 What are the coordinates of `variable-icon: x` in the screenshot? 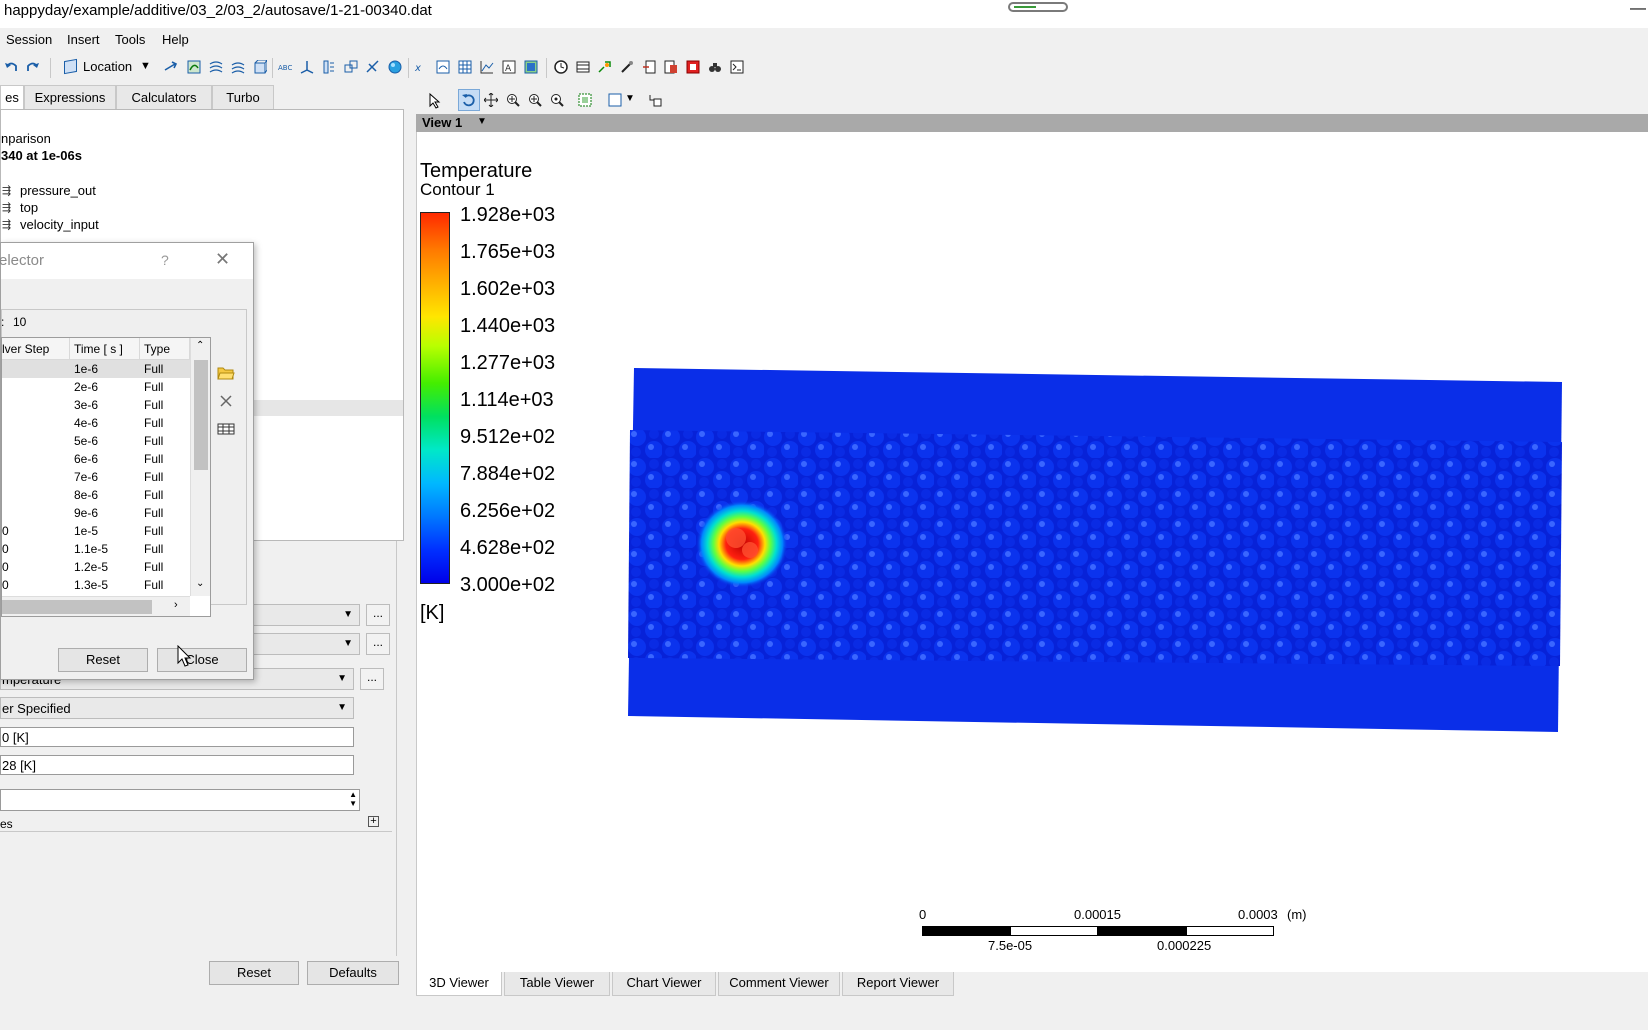 It's located at (421, 67).